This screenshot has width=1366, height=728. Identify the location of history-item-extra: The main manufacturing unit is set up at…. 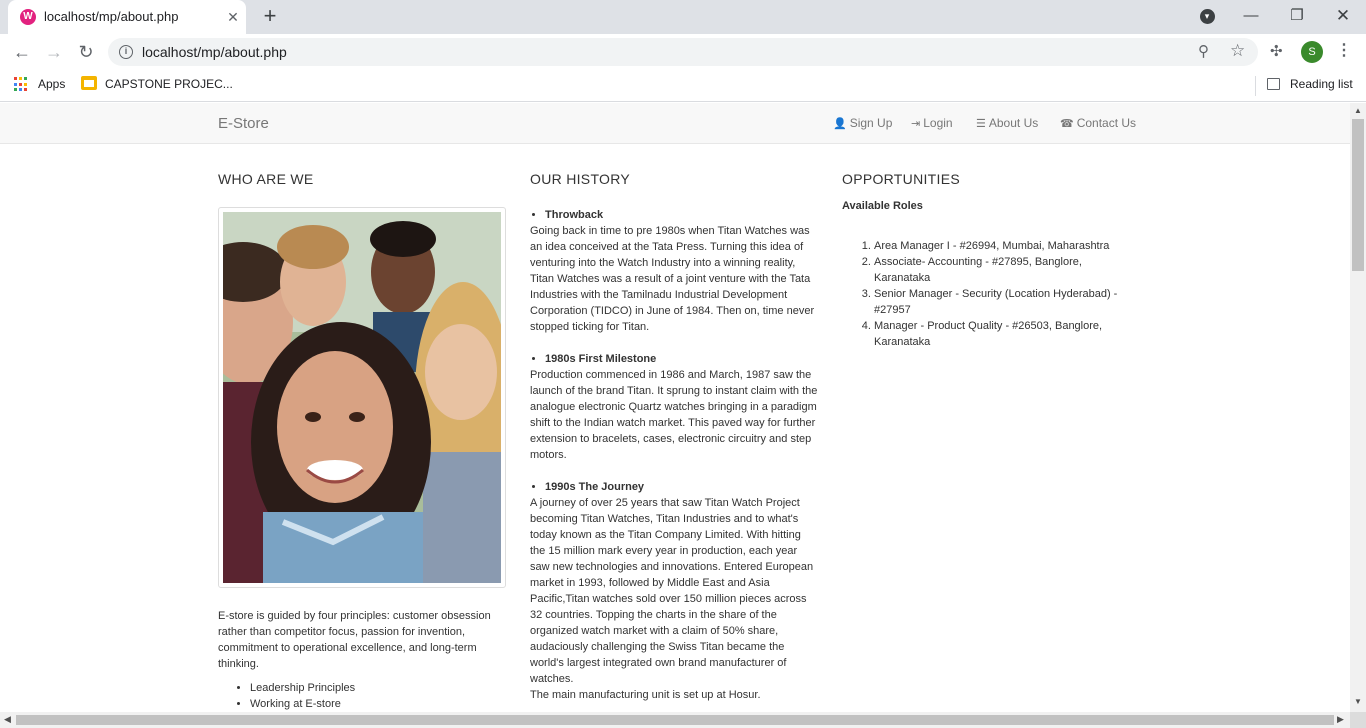
(645, 695).